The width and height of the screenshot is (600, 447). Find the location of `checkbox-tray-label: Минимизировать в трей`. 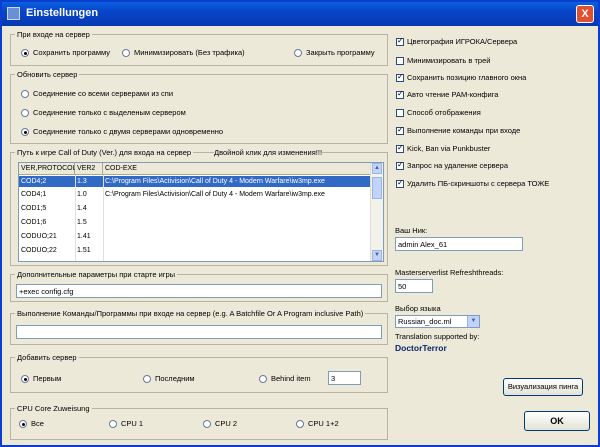

checkbox-tray-label: Минимизировать в трей is located at coordinates (449, 60).